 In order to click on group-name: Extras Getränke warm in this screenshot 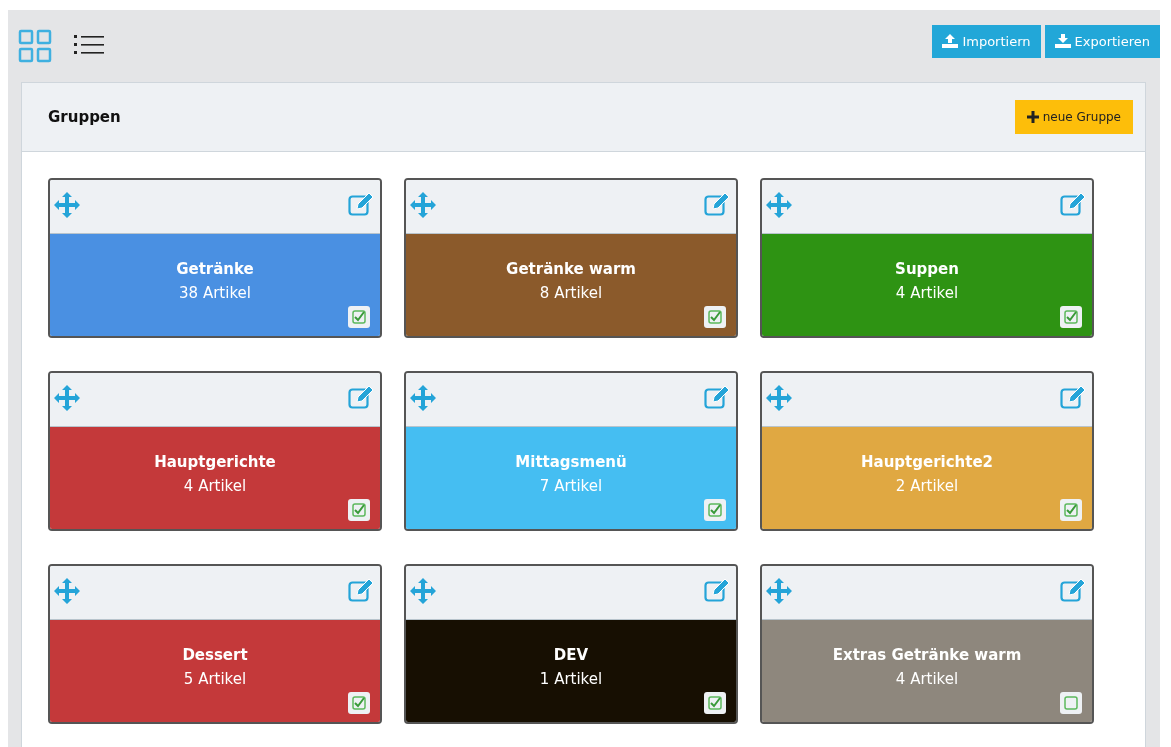, I will do `click(927, 655)`.